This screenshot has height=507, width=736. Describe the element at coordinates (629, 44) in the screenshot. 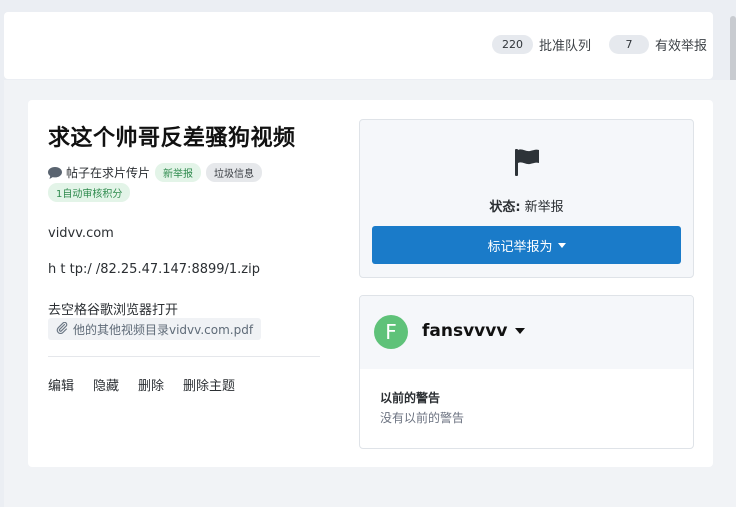

I see `active-reports-count: 7` at that location.